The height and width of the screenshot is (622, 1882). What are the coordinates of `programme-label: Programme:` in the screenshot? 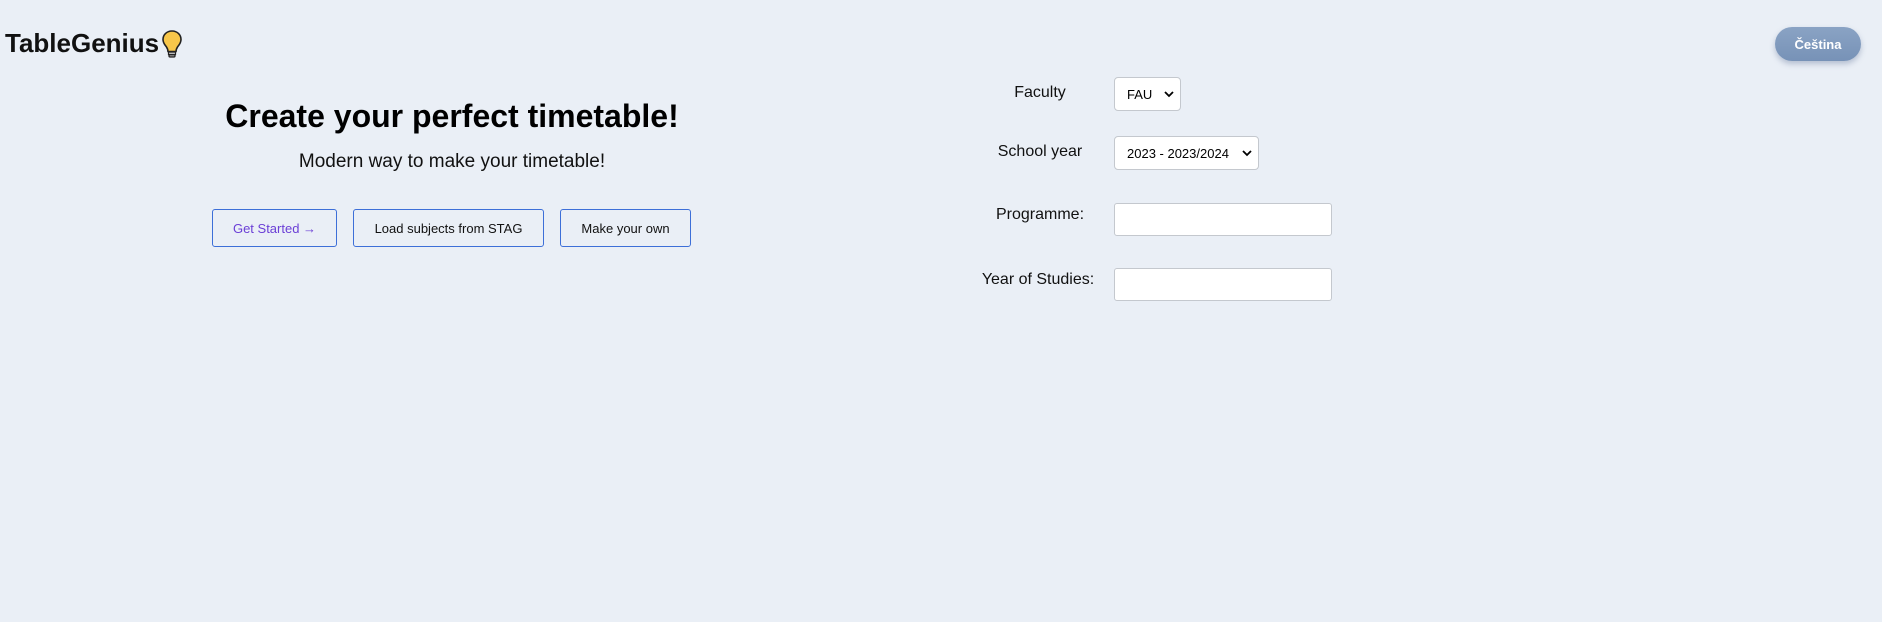 It's located at (1040, 214).